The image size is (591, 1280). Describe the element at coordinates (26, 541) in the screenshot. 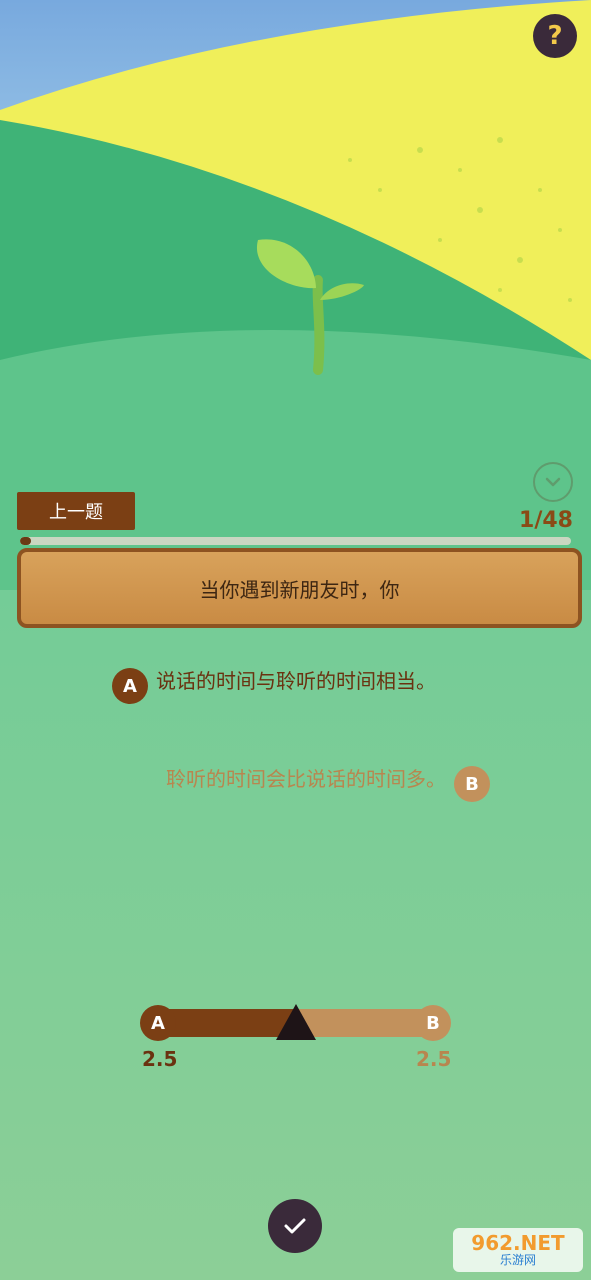

I see `question-progress-fill` at that location.